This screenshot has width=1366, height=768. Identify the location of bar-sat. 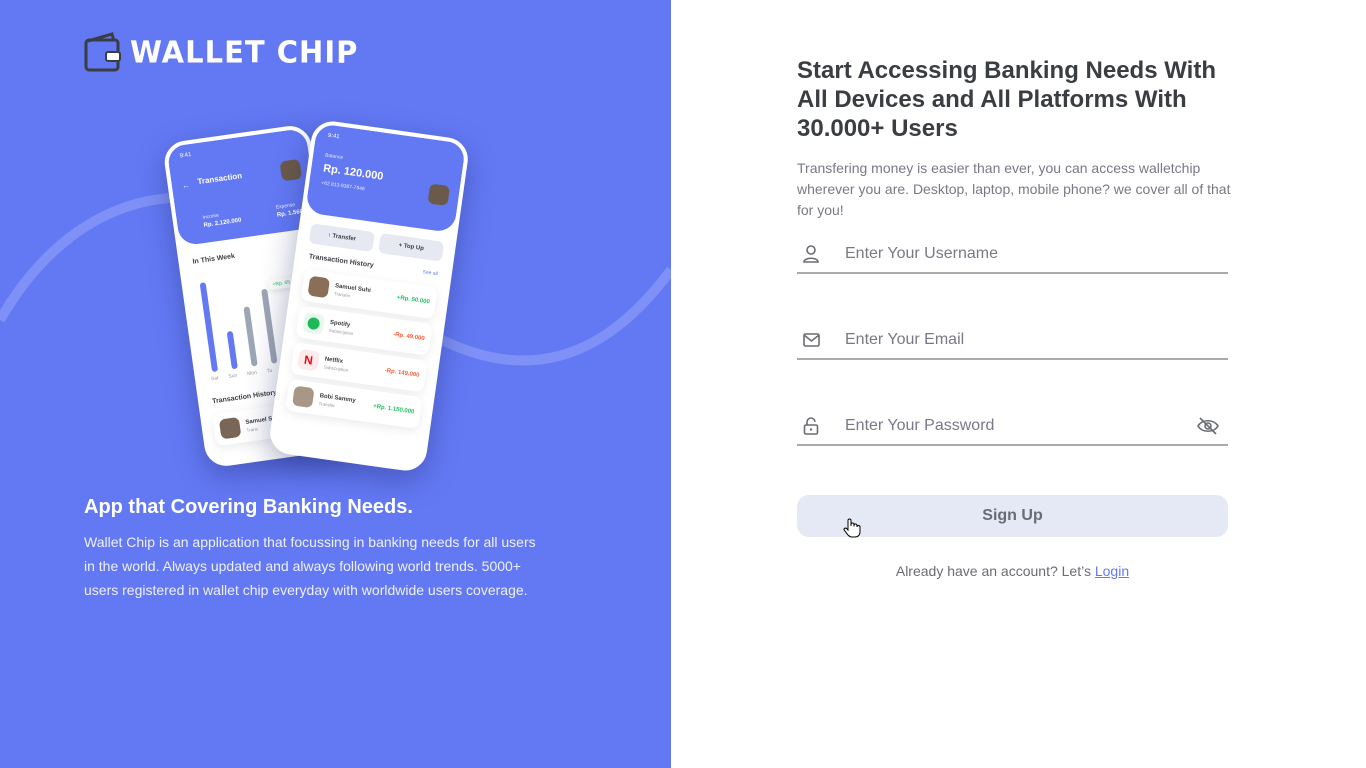
(209, 327).